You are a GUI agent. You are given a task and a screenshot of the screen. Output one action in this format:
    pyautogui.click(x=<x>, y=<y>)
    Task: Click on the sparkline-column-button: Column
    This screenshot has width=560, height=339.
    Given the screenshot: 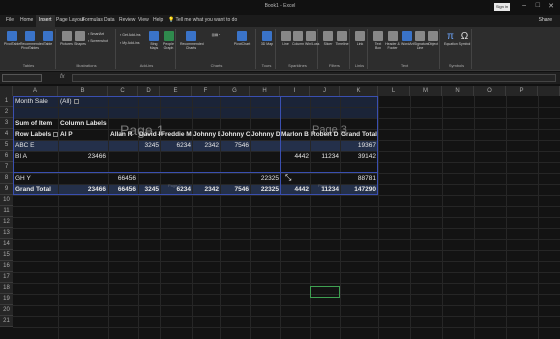 What is the action you would take?
    pyautogui.click(x=298, y=38)
    